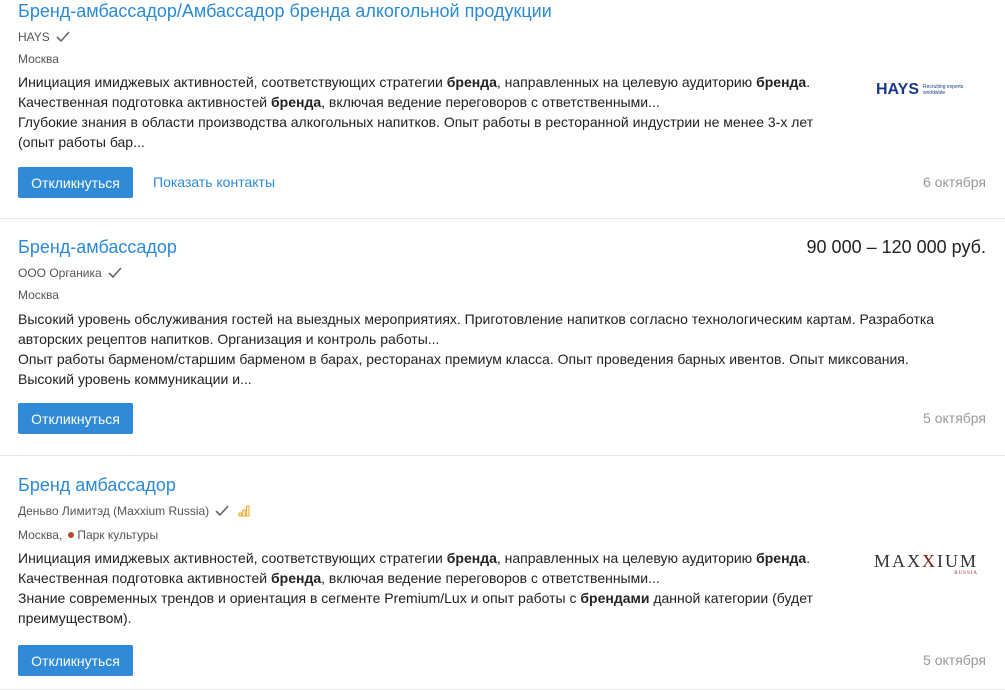  I want to click on publish-date: 6 октября, so click(954, 182).